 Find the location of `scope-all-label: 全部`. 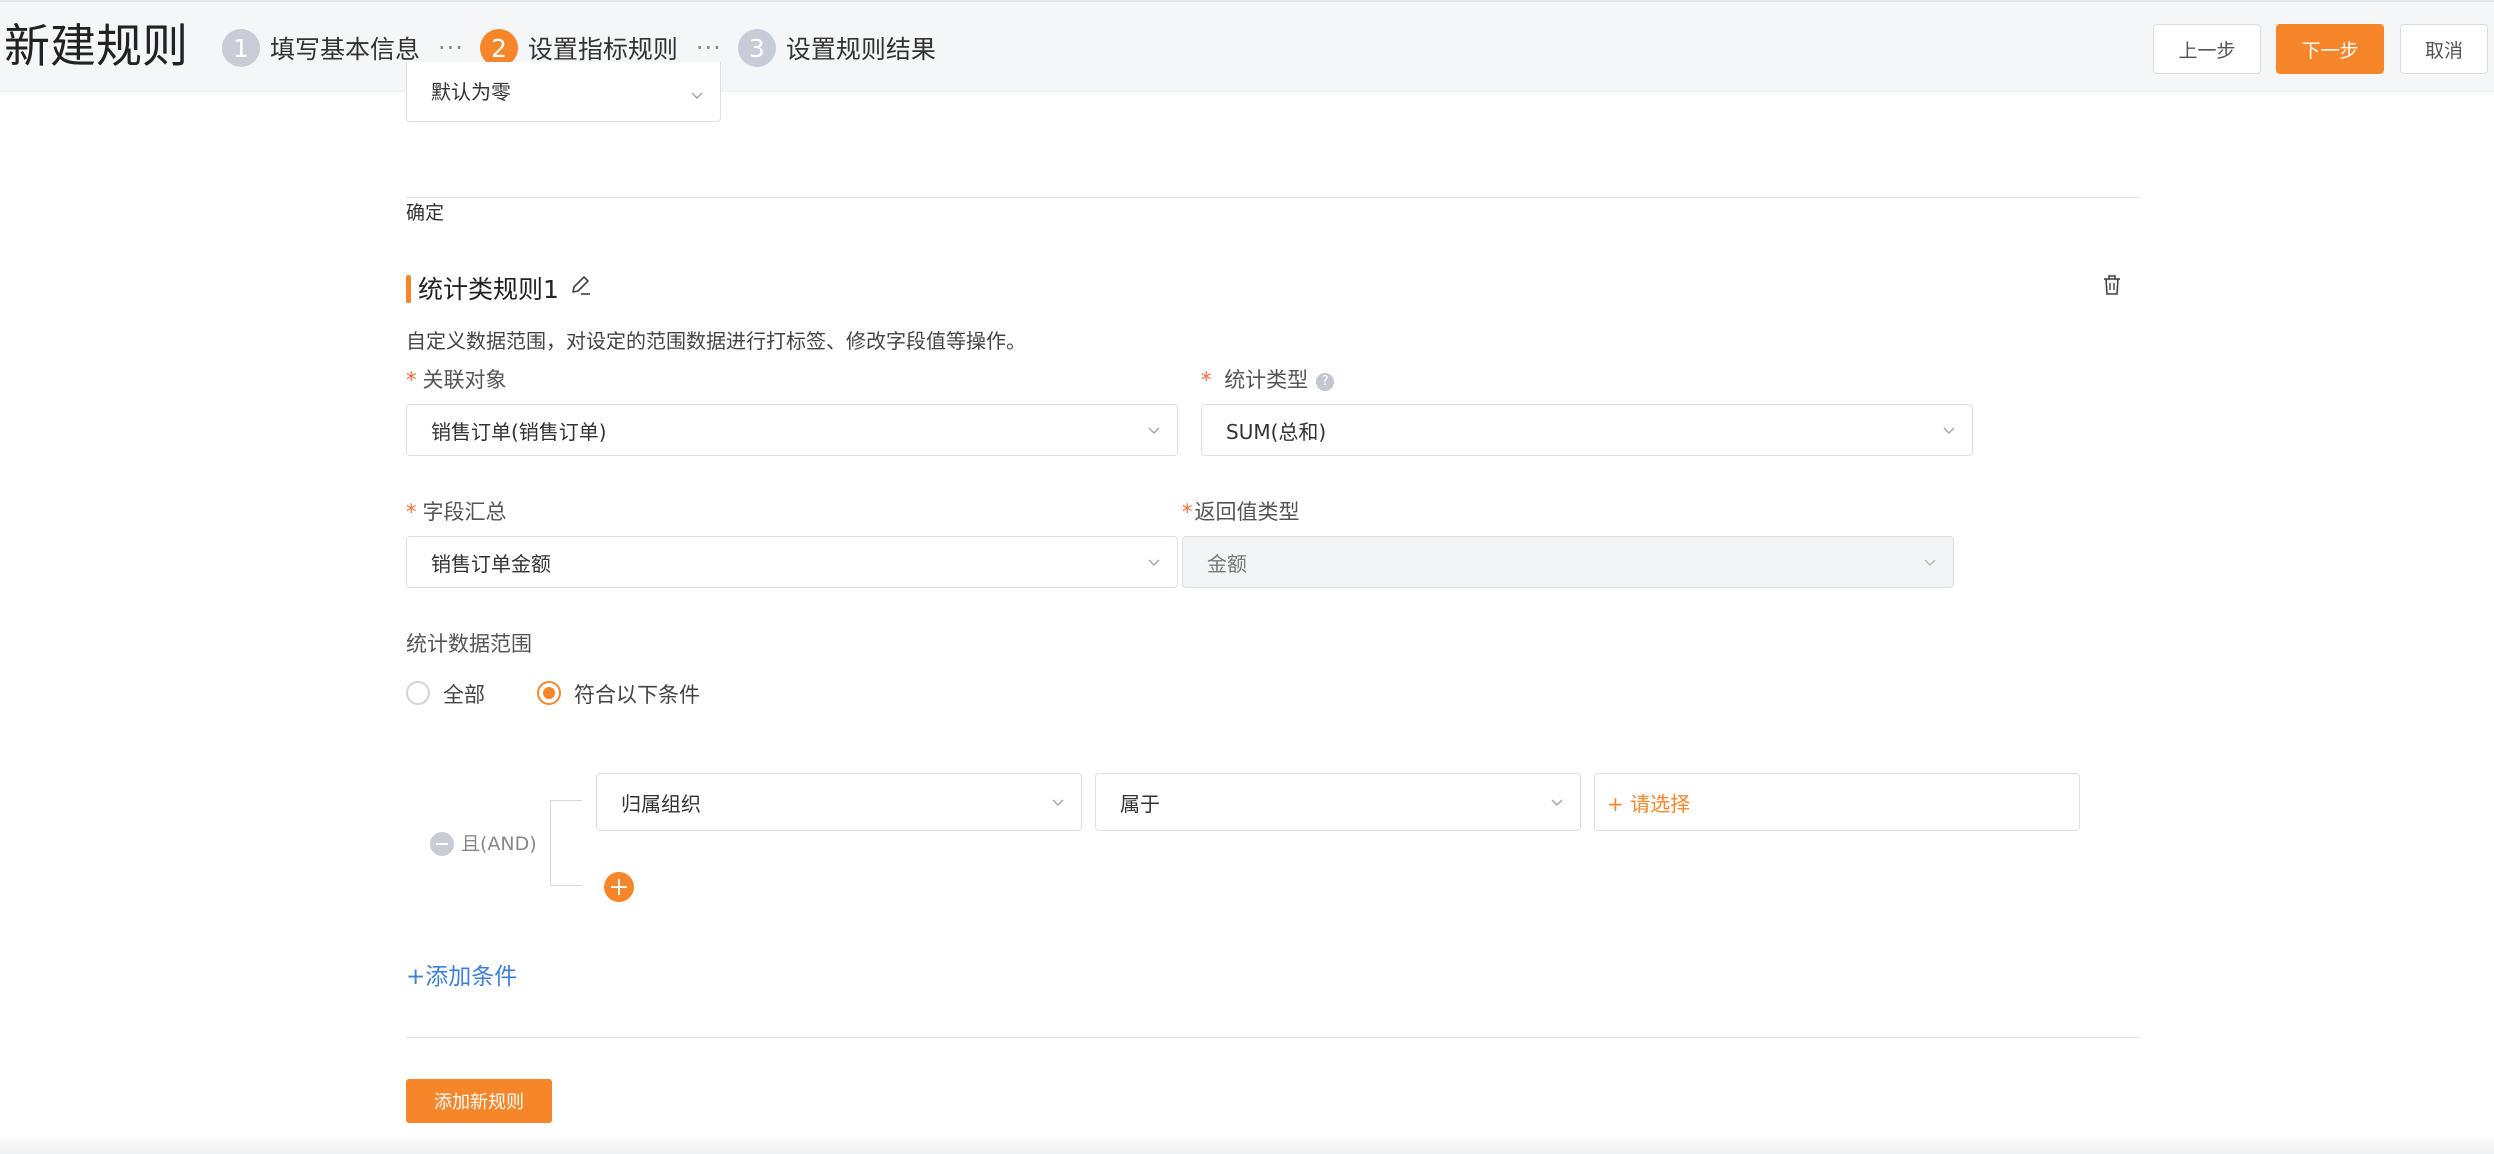

scope-all-label: 全部 is located at coordinates (464, 694).